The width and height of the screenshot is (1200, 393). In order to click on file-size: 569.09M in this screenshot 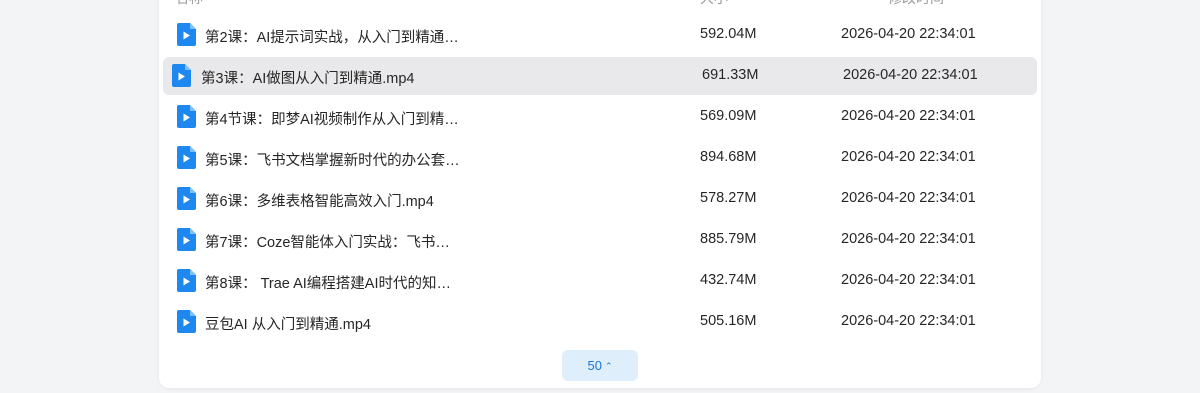, I will do `click(728, 116)`.